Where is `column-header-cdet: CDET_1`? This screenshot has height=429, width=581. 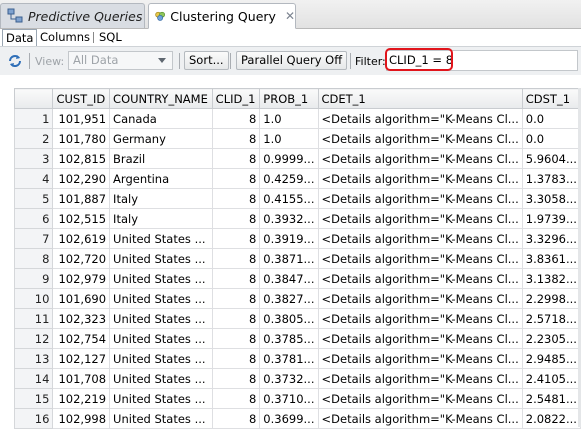 column-header-cdet: CDET_1 is located at coordinates (420, 98).